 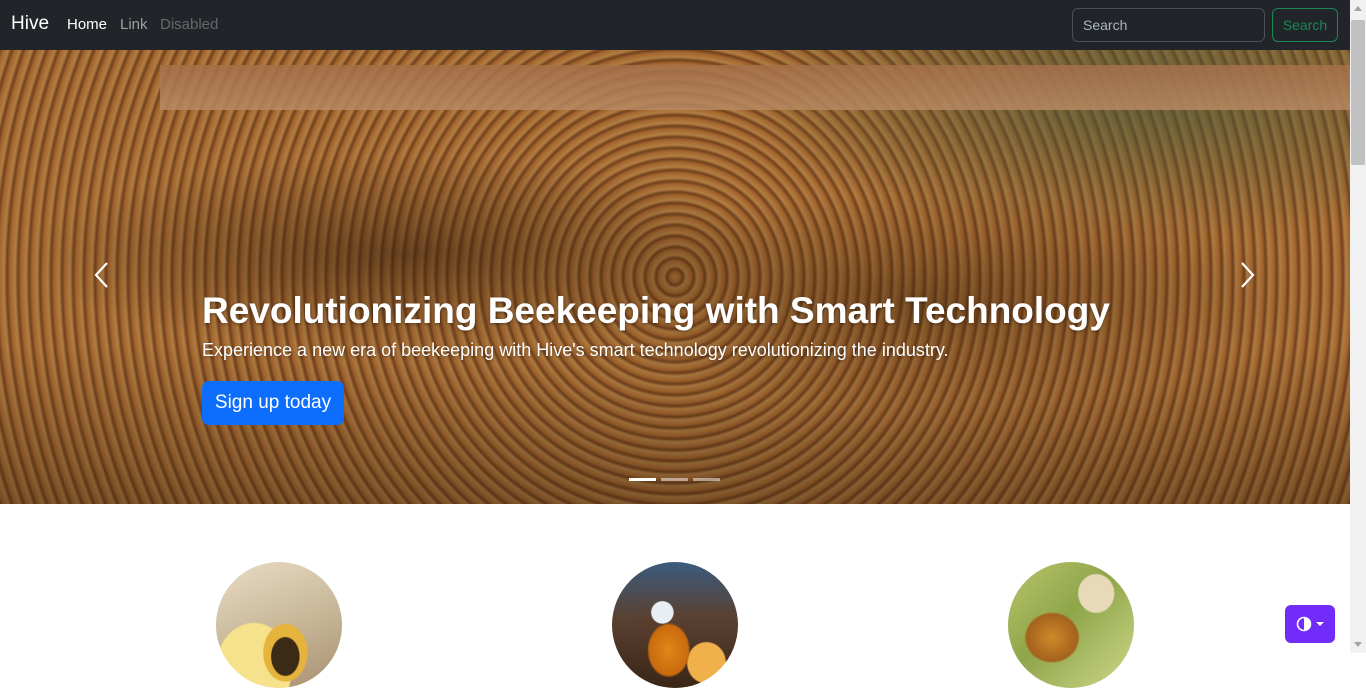 What do you see at coordinates (1358, 8) in the screenshot?
I see `scroll-up-arrow-icon` at bounding box center [1358, 8].